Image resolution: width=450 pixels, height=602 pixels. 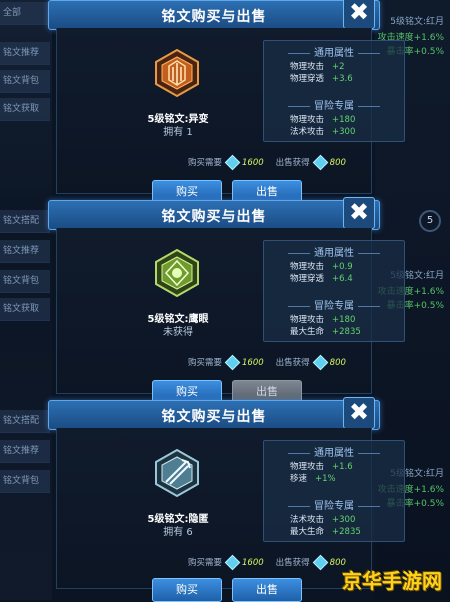 I want to click on attribute-line: 物理攻击 +0.9, so click(x=321, y=267).